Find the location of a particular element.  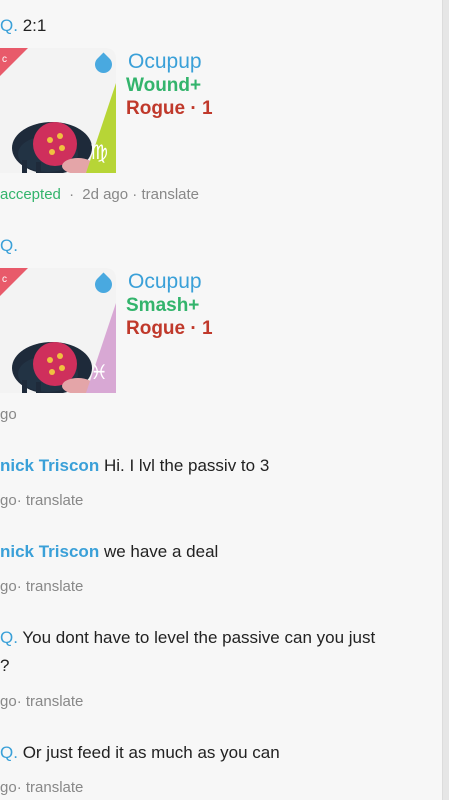

timestamp: 2d ago is located at coordinates (105, 194).